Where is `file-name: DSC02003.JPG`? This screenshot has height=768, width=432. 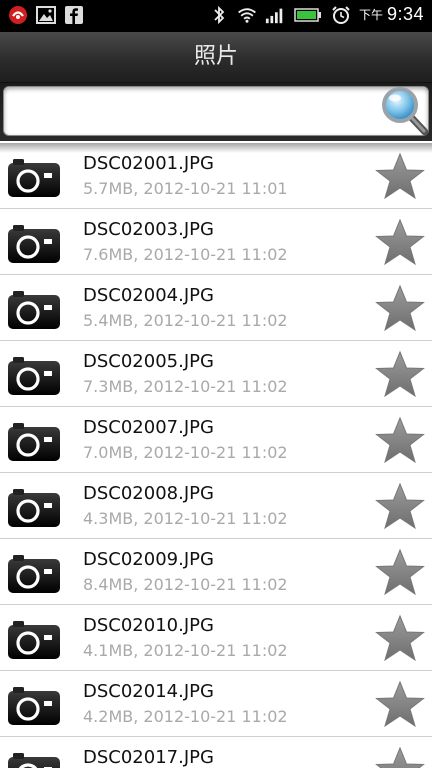 file-name: DSC02003.JPG is located at coordinates (148, 229).